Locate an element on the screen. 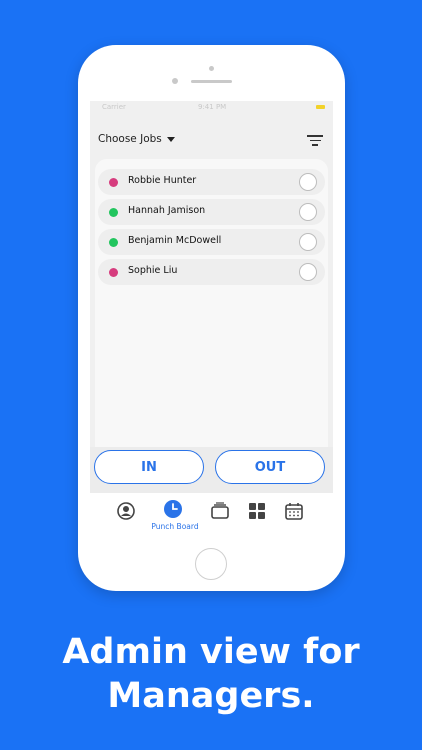 This screenshot has width=422, height=750. status-time: 9:41 PM is located at coordinates (212, 107).